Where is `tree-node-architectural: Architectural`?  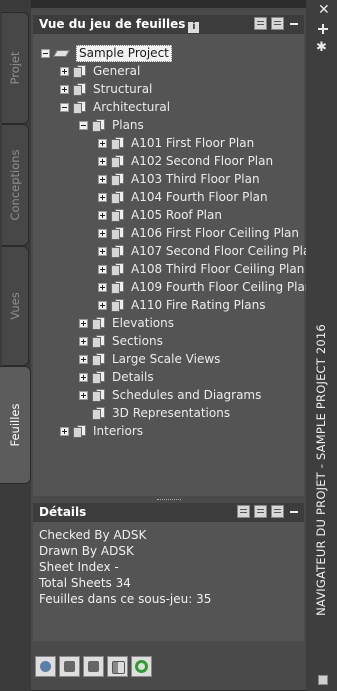
tree-node-architectural: Architectural is located at coordinates (115, 107).